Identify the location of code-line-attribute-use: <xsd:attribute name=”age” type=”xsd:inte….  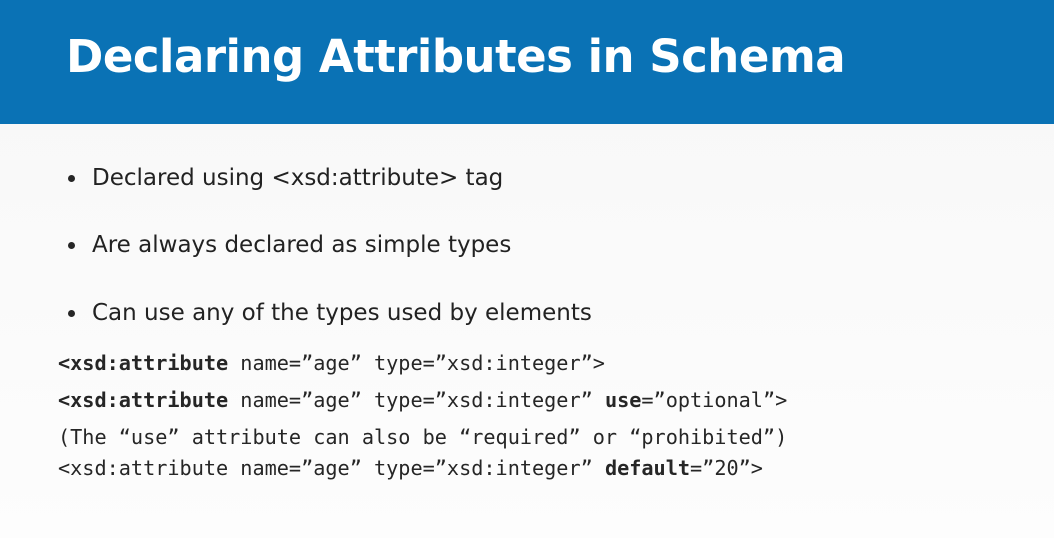
(422, 400).